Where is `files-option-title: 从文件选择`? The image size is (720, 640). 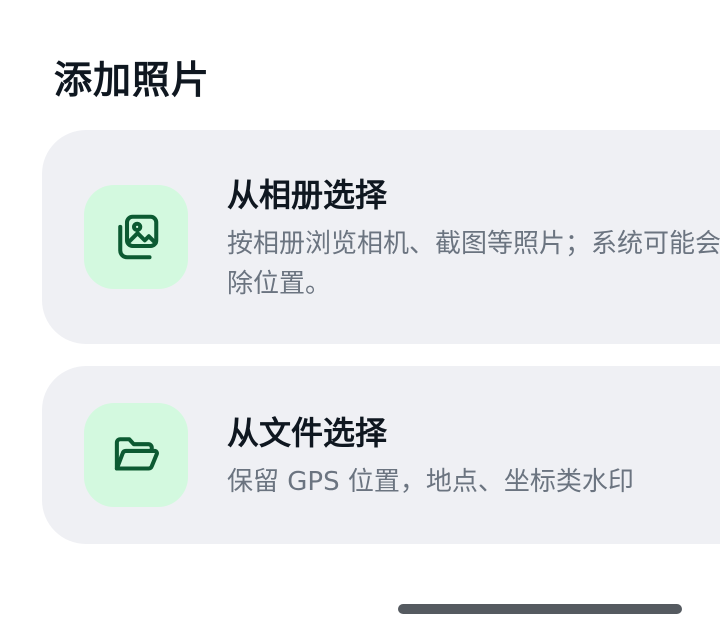 files-option-title: 从文件选择 is located at coordinates (307, 433).